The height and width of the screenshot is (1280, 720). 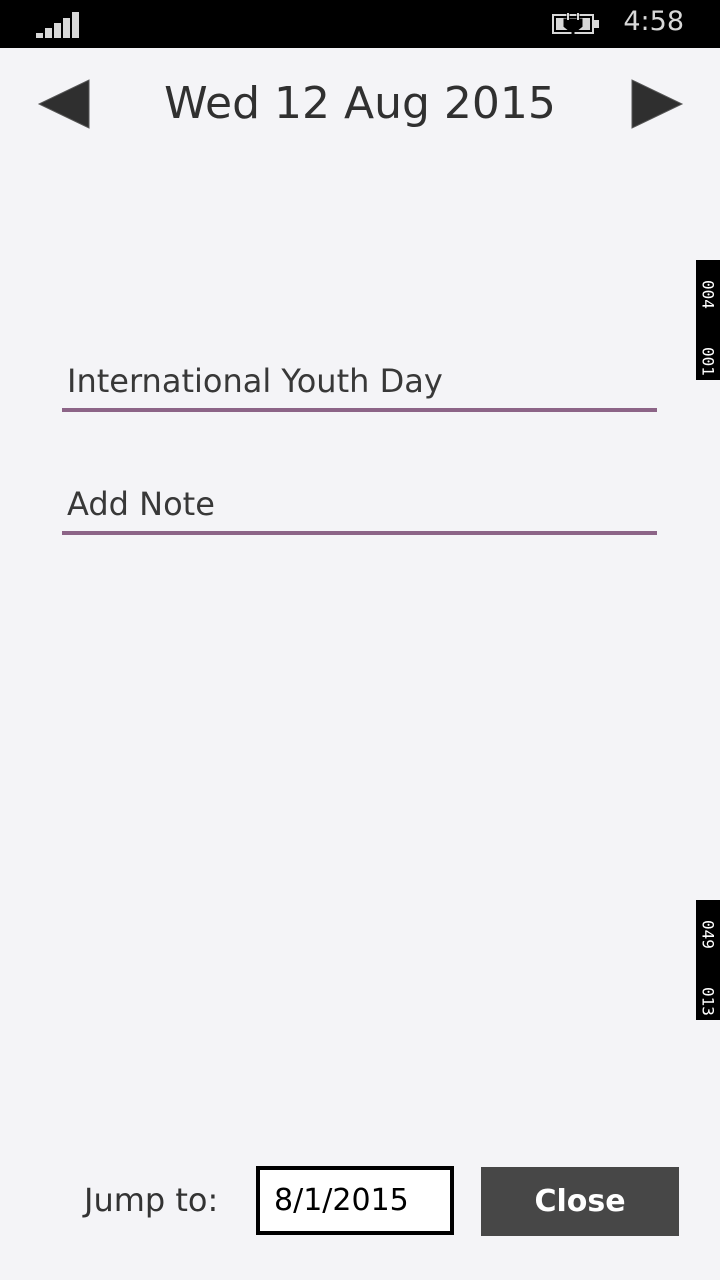 I want to click on signal-strength-icon, so click(x=58, y=25).